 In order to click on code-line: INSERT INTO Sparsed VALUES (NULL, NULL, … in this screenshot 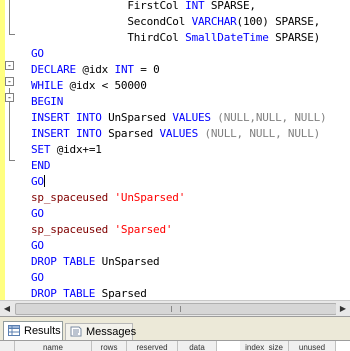, I will do `click(175, 134)`.